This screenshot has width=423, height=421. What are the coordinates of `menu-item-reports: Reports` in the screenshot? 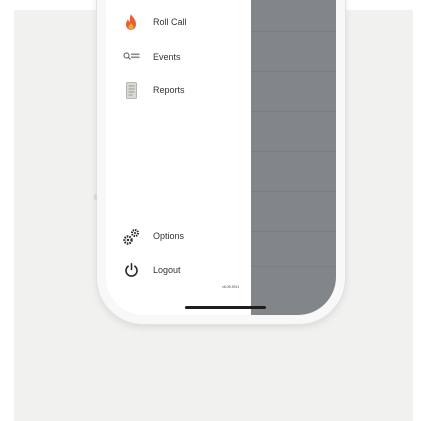 It's located at (153, 90).